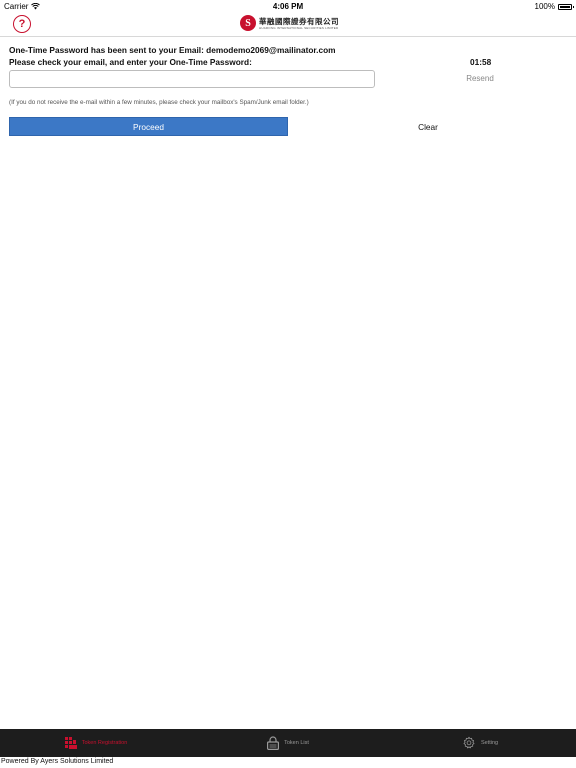  I want to click on status-bar: Carrier 4:06 PM 100%, so click(288, 6).